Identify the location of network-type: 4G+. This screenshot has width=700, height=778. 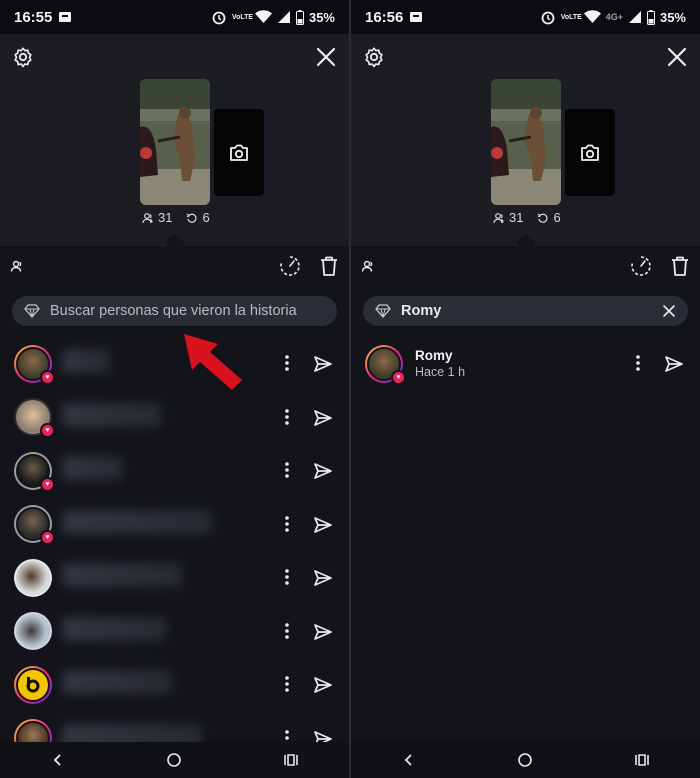
(614, 17).